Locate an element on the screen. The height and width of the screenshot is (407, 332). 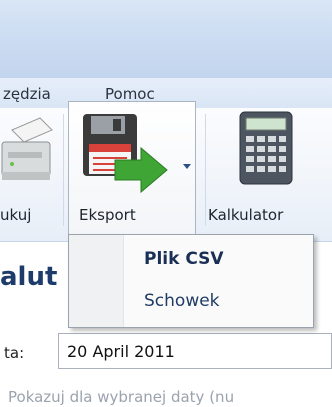
calculator-icon is located at coordinates (266, 148).